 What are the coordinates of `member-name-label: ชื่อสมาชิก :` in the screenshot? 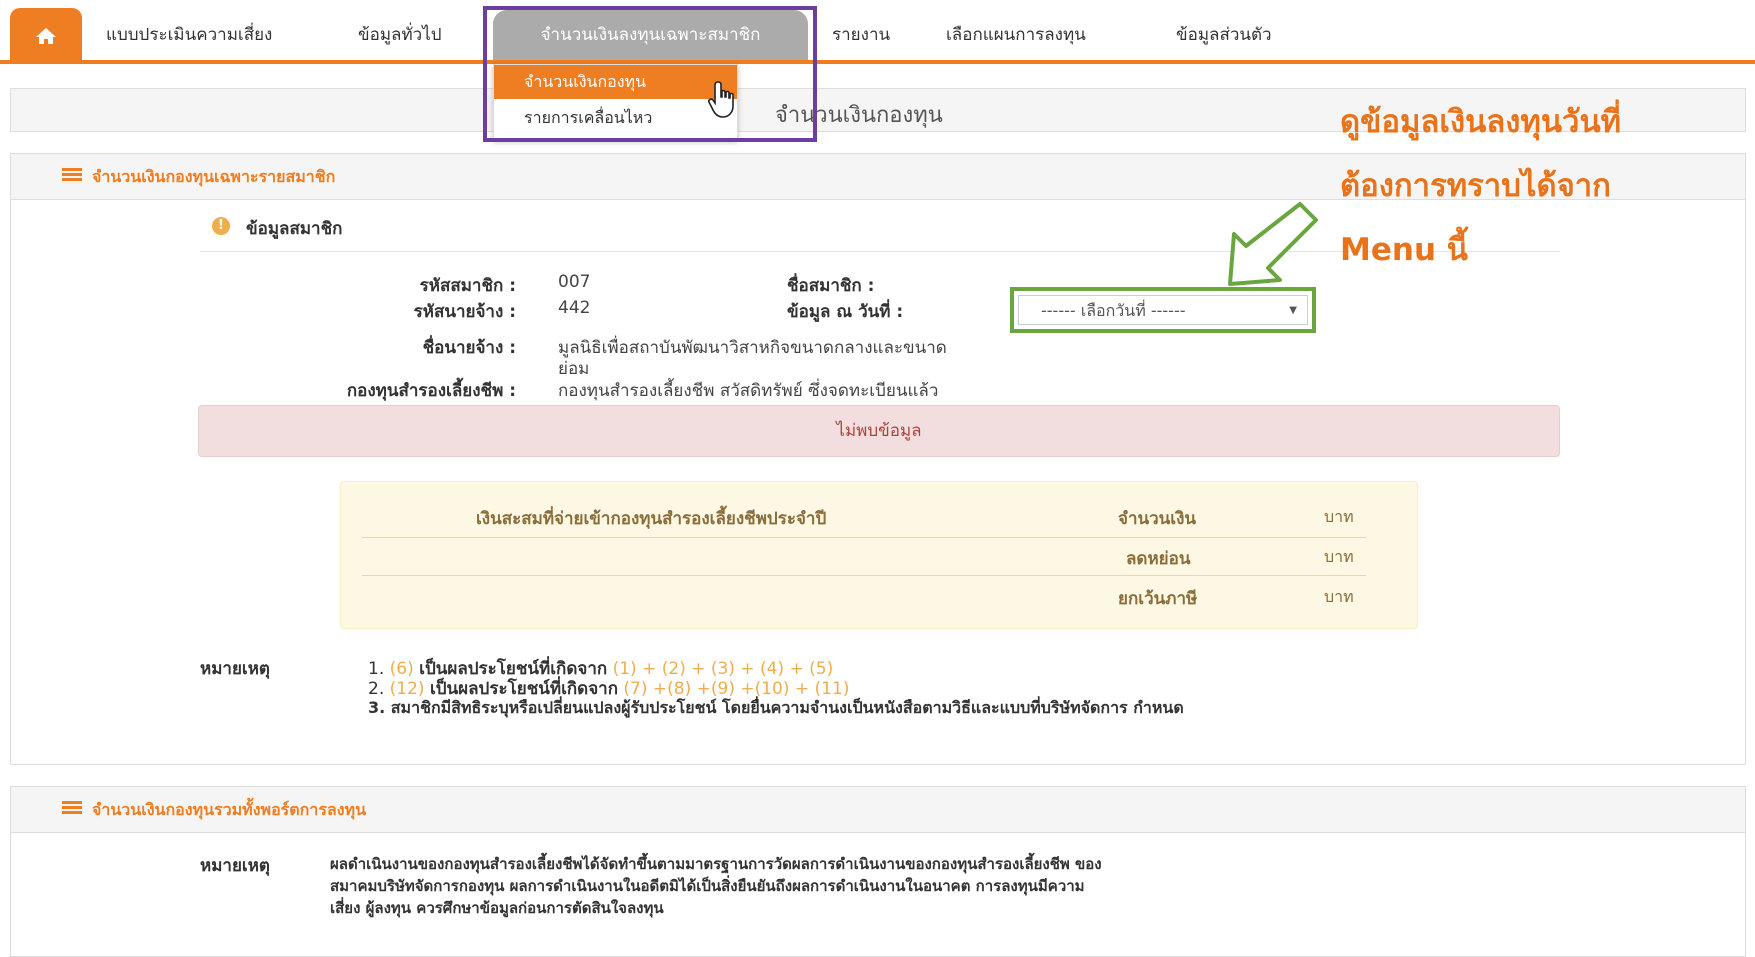 It's located at (831, 286).